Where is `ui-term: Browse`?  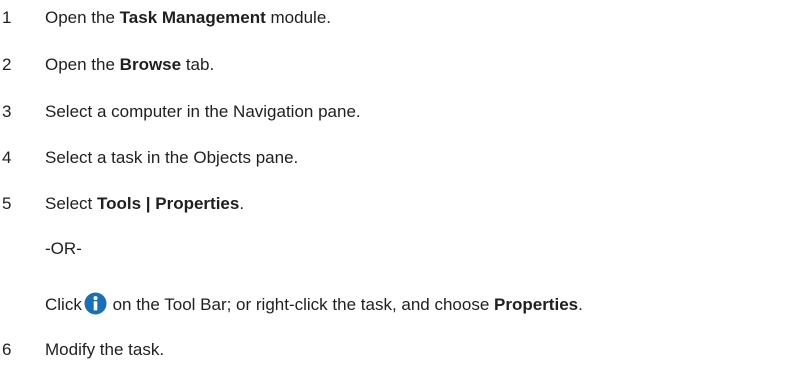 ui-term: Browse is located at coordinates (150, 64).